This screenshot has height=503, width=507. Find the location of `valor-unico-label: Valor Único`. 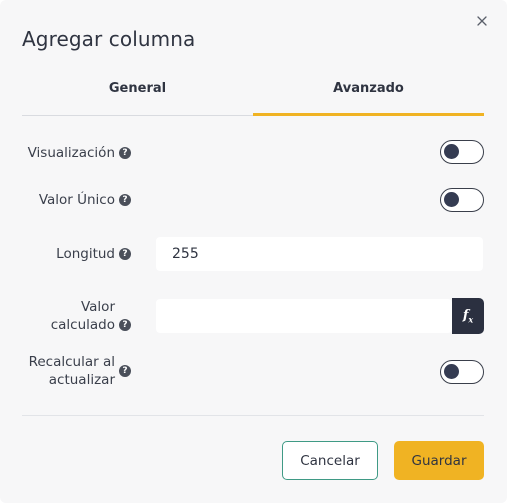

valor-unico-label: Valor Único is located at coordinates (76, 200).